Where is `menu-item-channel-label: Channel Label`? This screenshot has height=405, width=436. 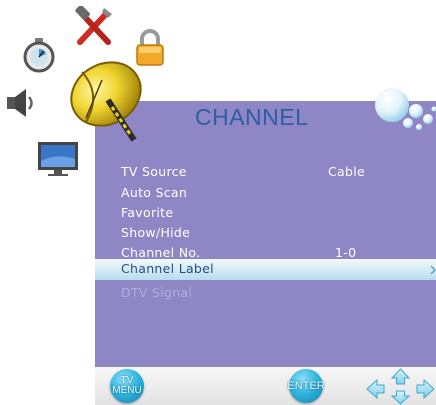
menu-item-channel-label: Channel Label is located at coordinates (167, 268).